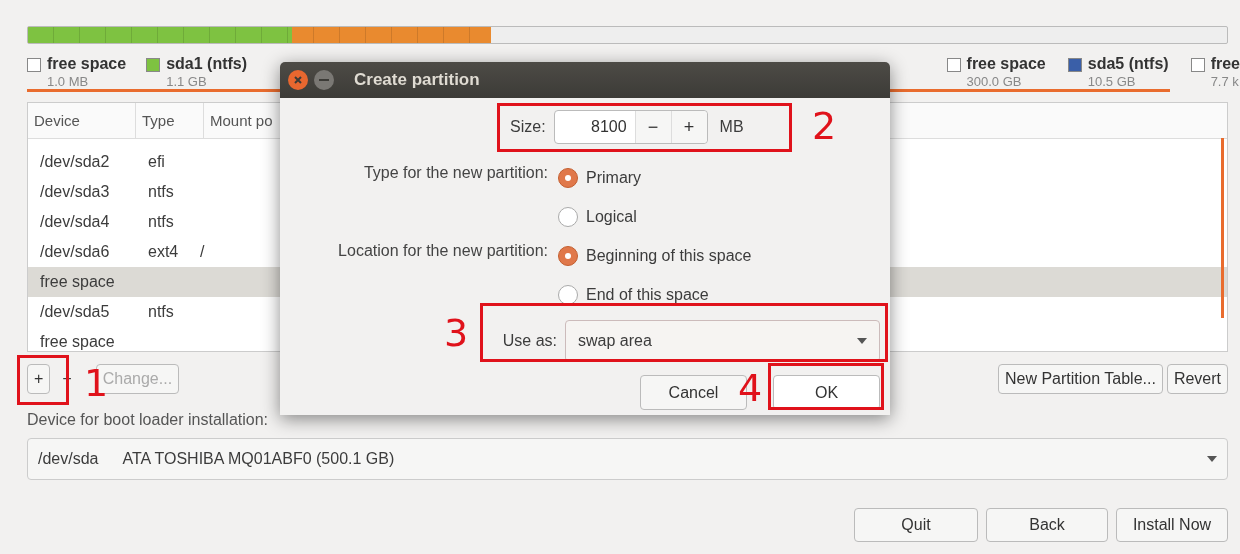  What do you see at coordinates (148, 420) in the screenshot?
I see `field-label: Device for boot loader installation:` at bounding box center [148, 420].